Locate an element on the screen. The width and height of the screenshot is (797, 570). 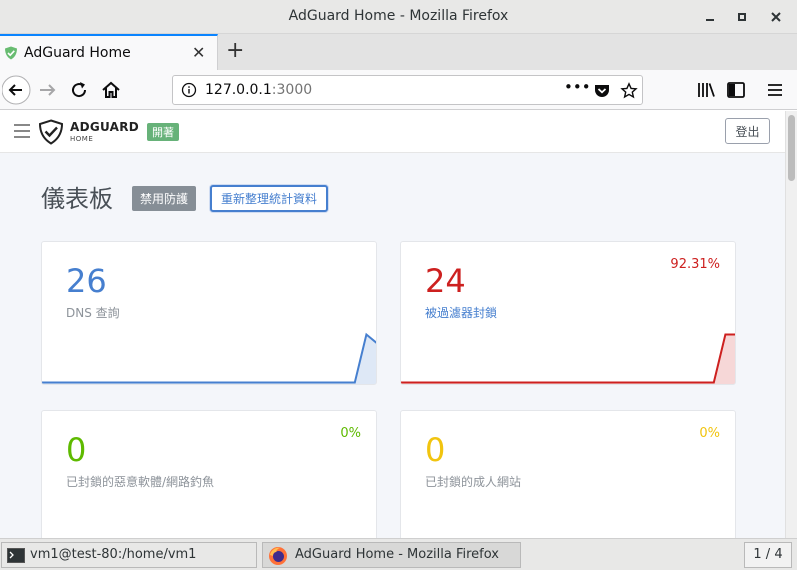
hamburger-menu-icon is located at coordinates (22, 131).